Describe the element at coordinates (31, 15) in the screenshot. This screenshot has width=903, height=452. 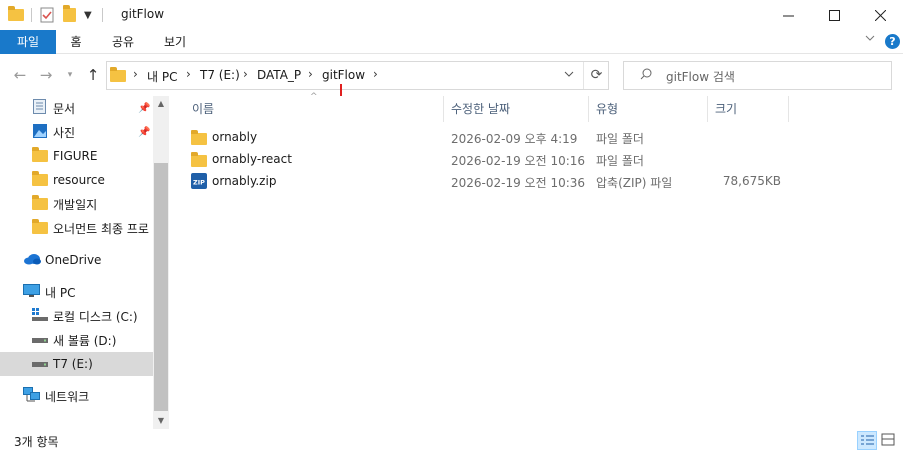
I see `qat-divider` at that location.